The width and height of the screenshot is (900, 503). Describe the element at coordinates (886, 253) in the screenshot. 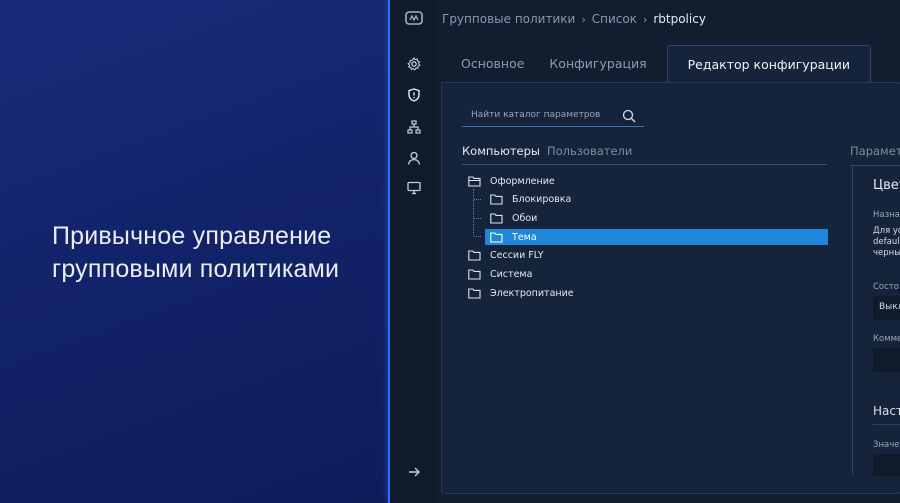

I see `details-description-line3: черны` at that location.